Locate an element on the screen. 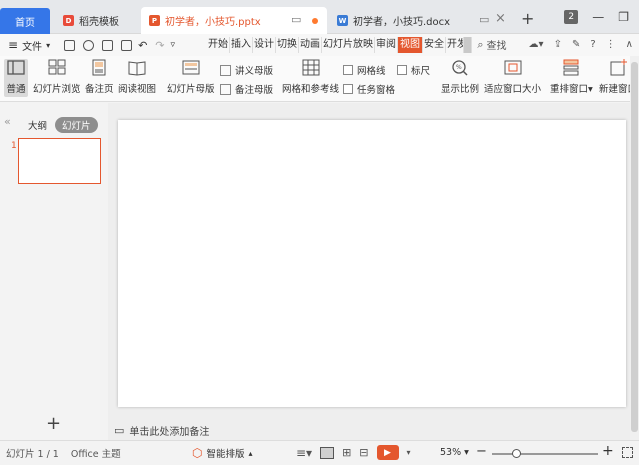 The image size is (639, 465). zoom-slider is located at coordinates (545, 453).